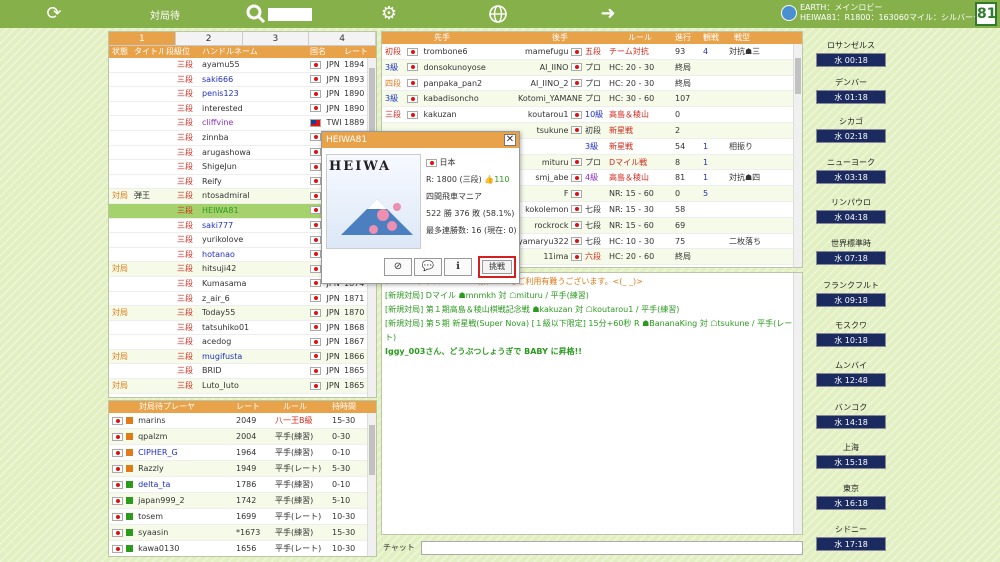  I want to click on globe-icon, so click(498, 14).